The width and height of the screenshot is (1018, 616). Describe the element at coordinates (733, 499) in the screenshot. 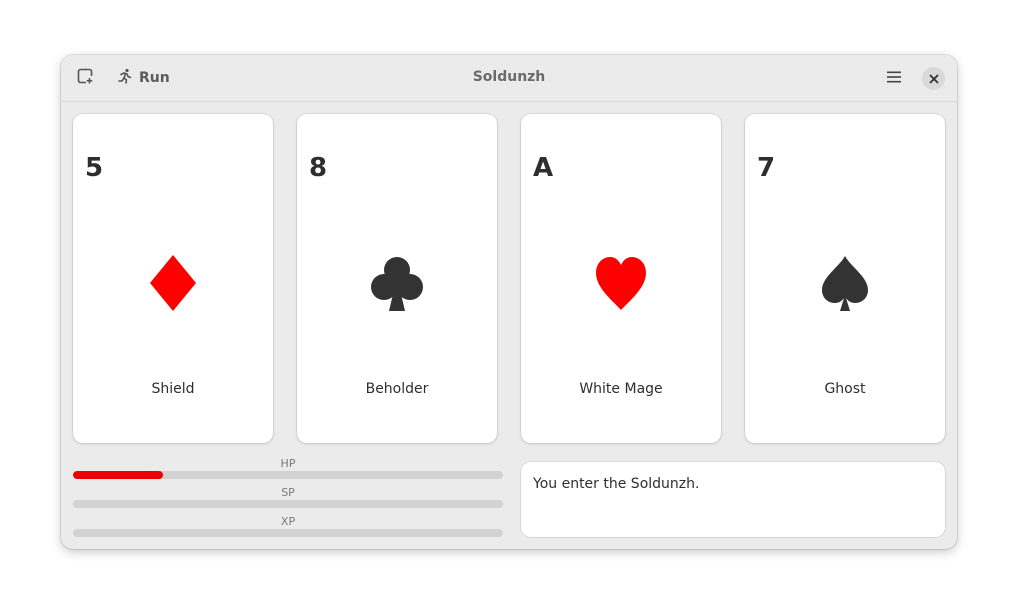

I see `message-log: You enter the Soldunzh.` at that location.